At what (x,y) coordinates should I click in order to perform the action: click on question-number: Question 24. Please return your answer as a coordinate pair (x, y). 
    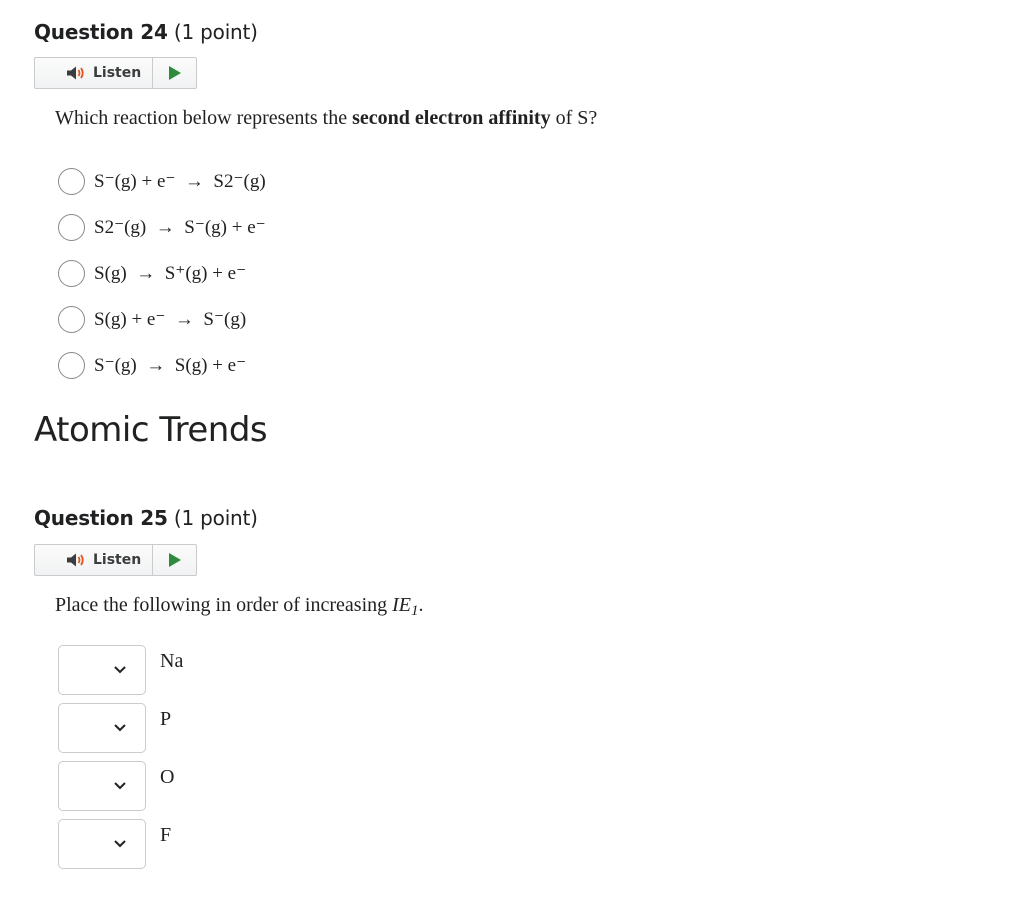
    Looking at the image, I should click on (101, 32).